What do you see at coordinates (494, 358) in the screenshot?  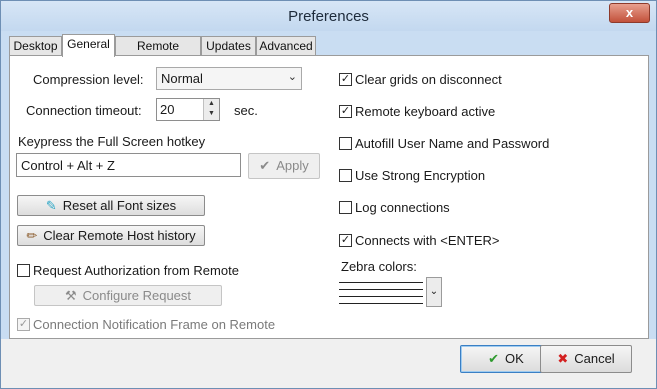 I see `check-icon: ✔` at bounding box center [494, 358].